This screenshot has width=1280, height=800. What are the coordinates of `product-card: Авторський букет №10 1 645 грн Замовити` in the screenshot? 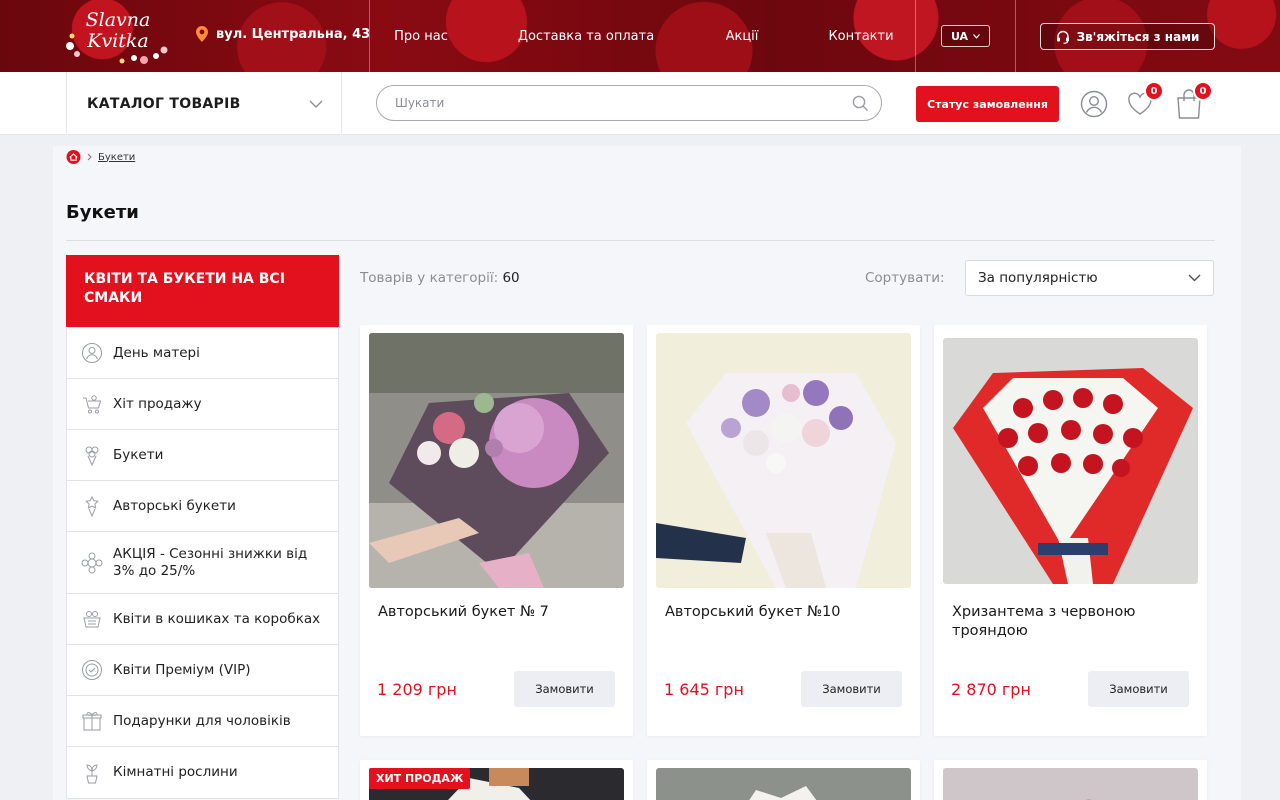 It's located at (783, 530).